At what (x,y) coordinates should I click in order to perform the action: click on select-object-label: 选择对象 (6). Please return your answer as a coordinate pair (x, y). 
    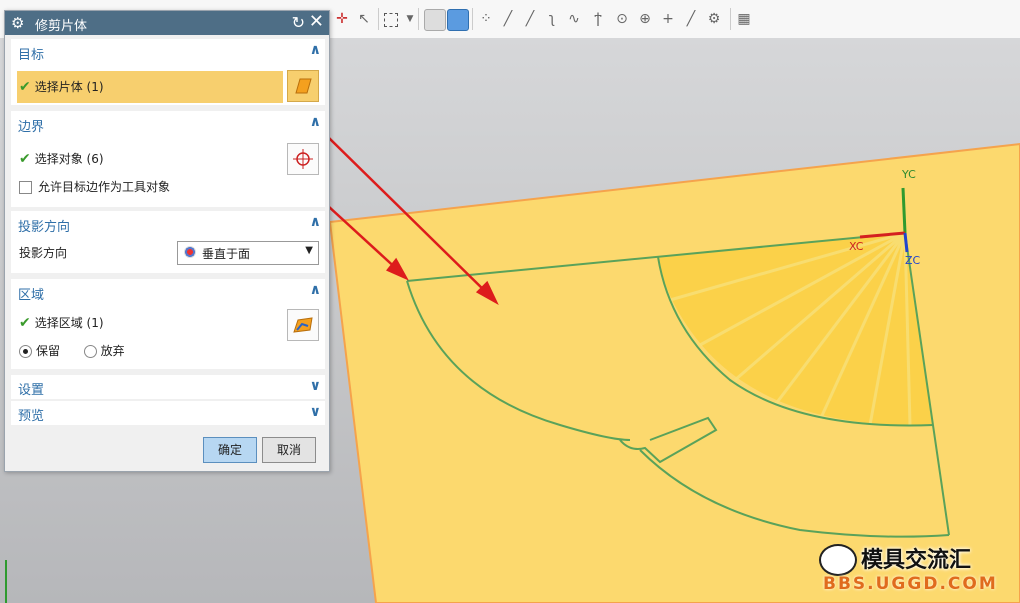
    Looking at the image, I should click on (69, 159).